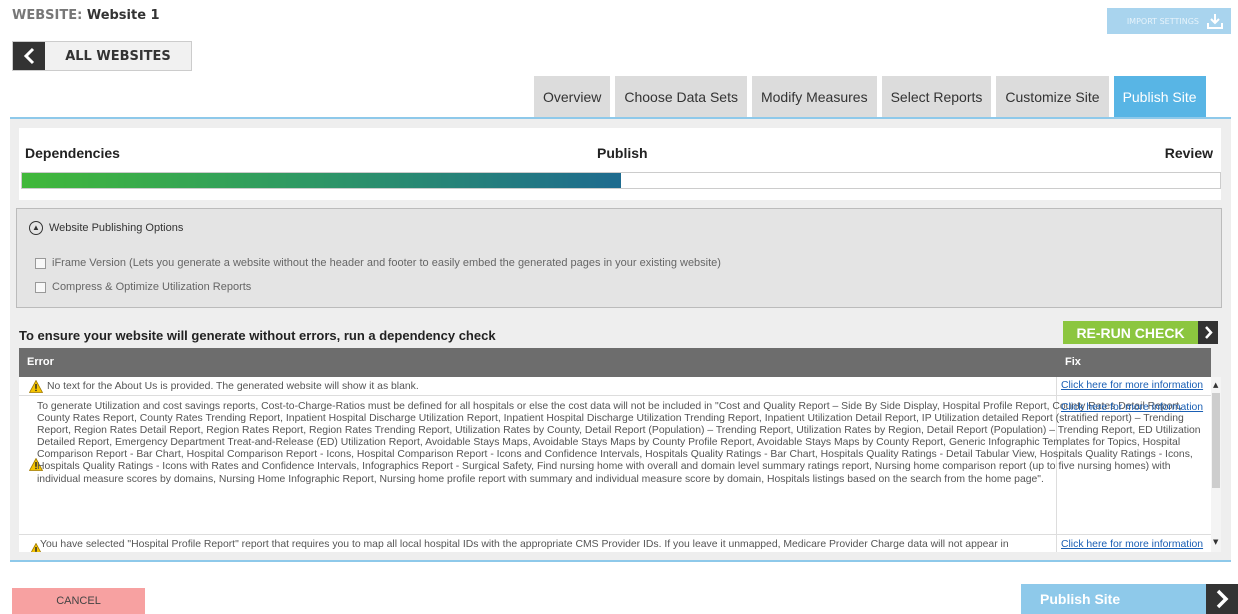  I want to click on progress-bar, so click(621, 180).